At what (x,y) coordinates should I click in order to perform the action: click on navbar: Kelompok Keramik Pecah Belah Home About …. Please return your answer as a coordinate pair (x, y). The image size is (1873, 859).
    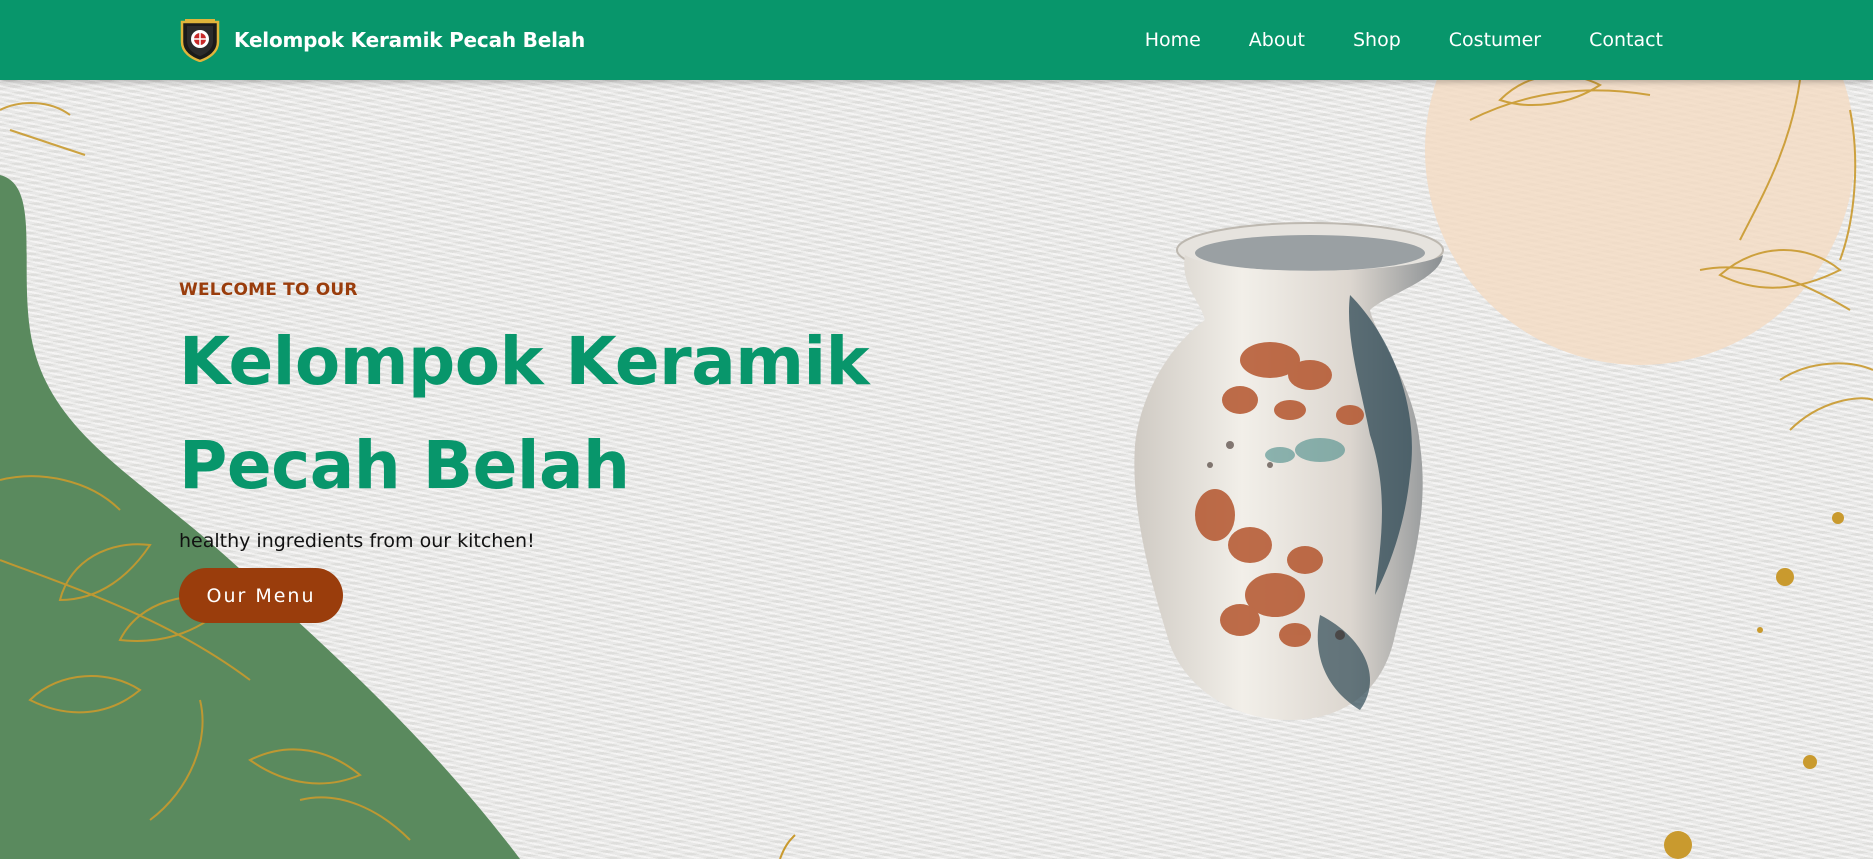
    Looking at the image, I should click on (936, 40).